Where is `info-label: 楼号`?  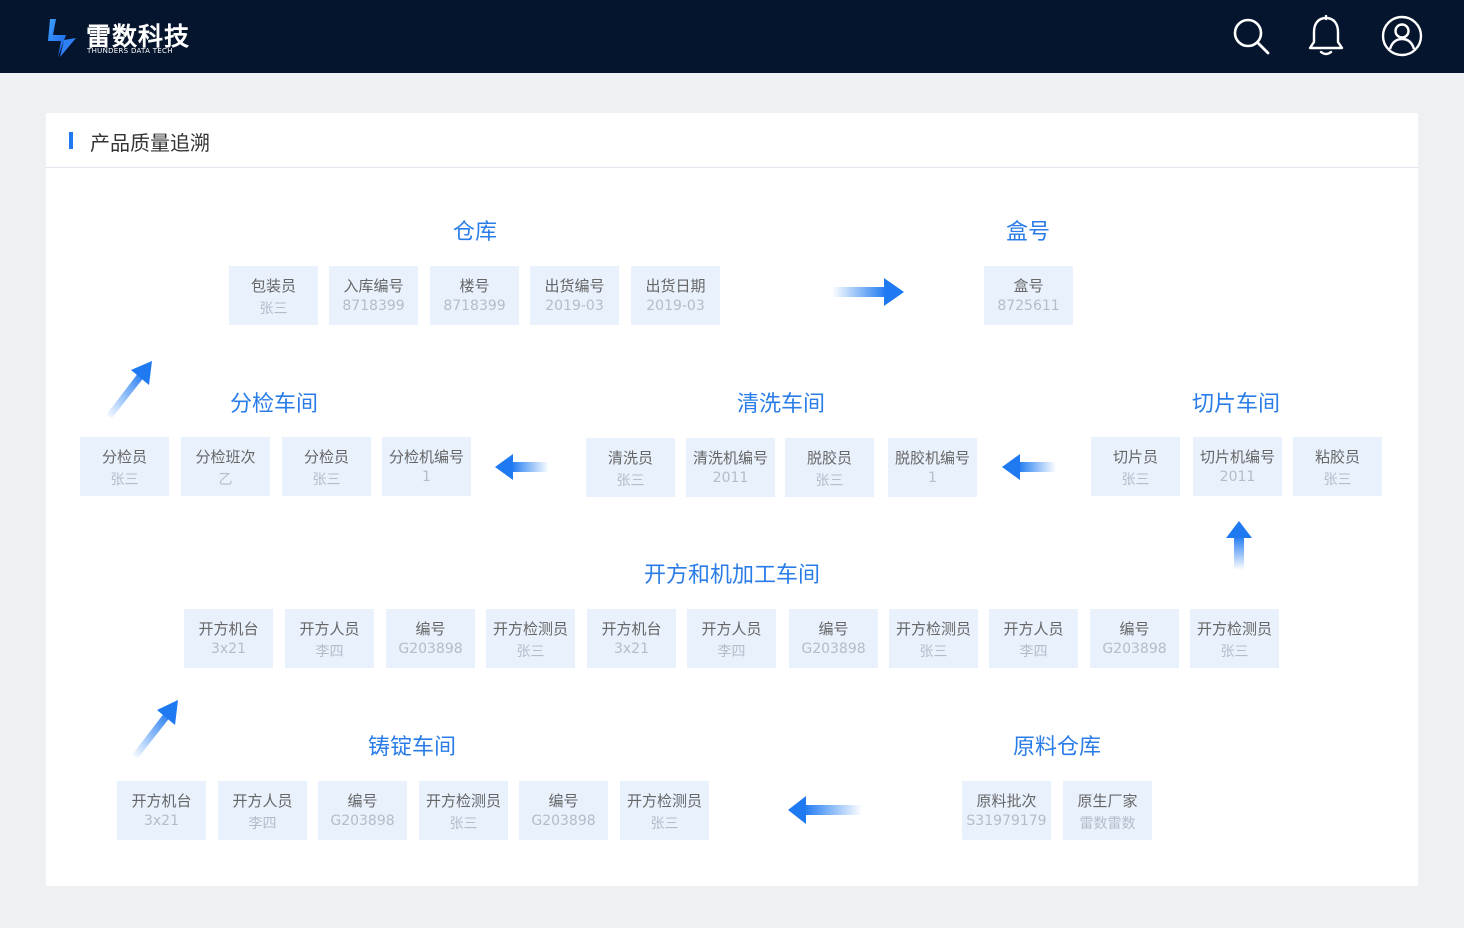
info-label: 楼号 is located at coordinates (474, 286).